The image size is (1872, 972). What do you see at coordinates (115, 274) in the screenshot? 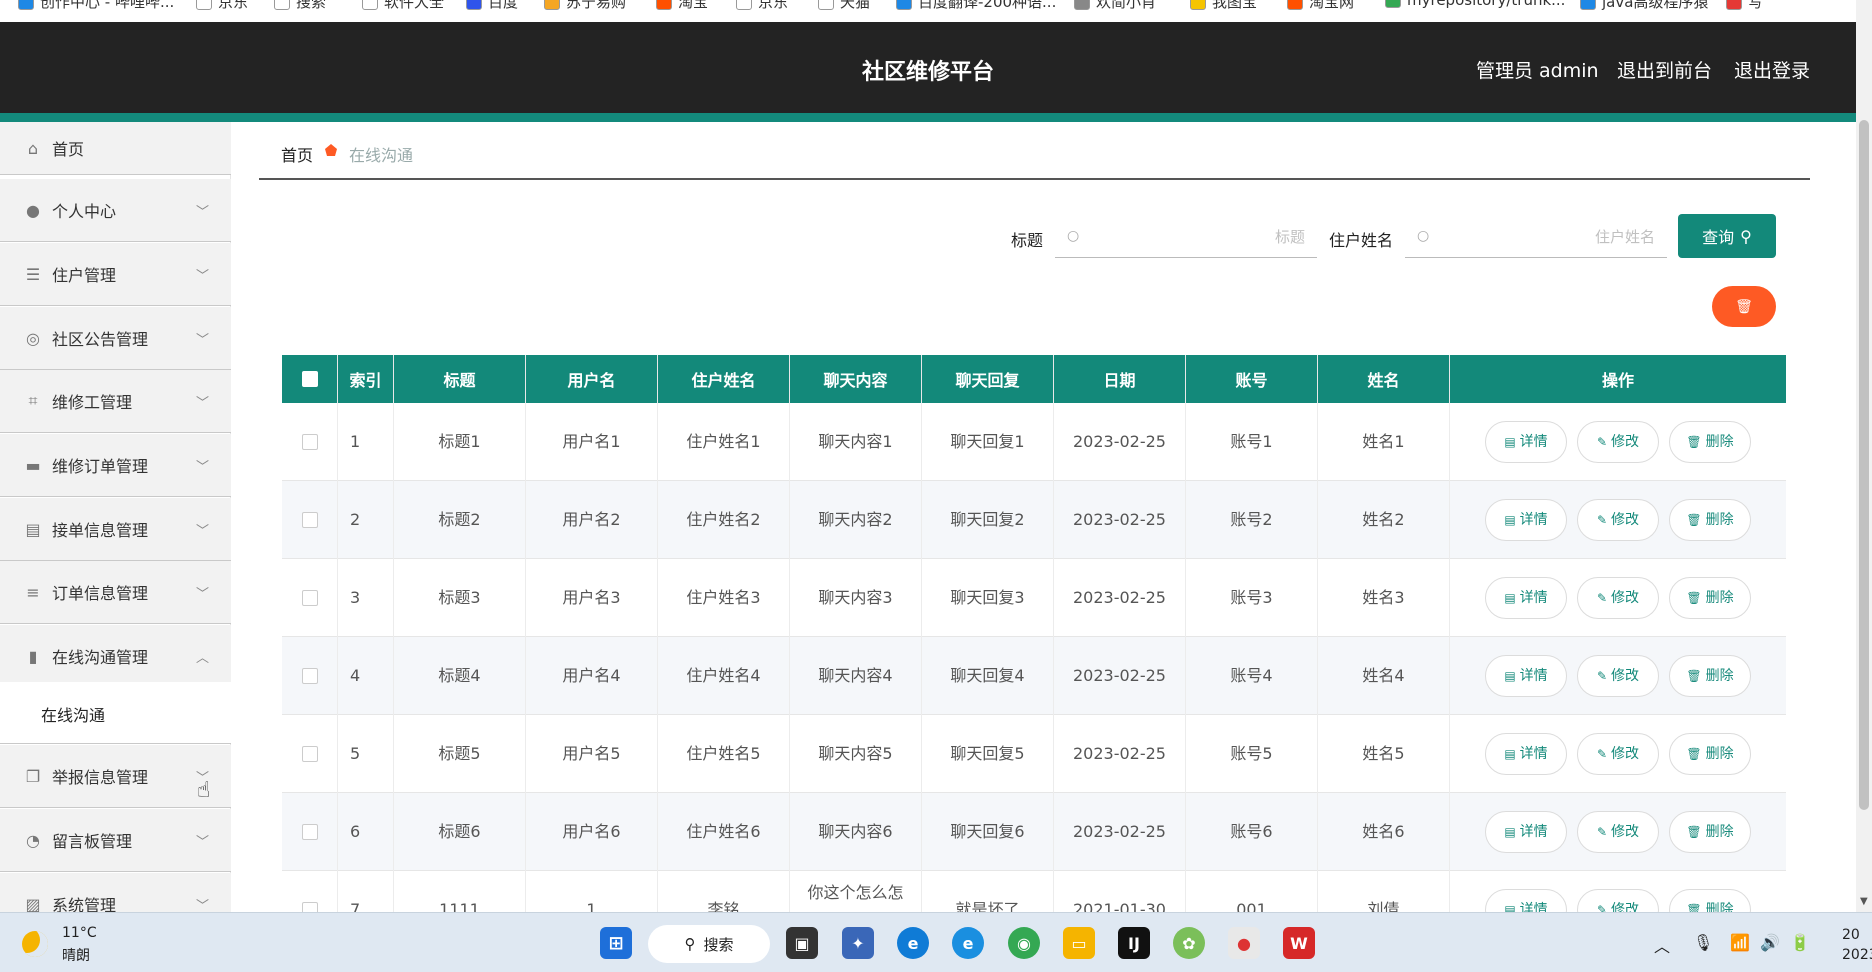
I see `sidebar-item-2: ☰ 住户管理 ﹀` at bounding box center [115, 274].